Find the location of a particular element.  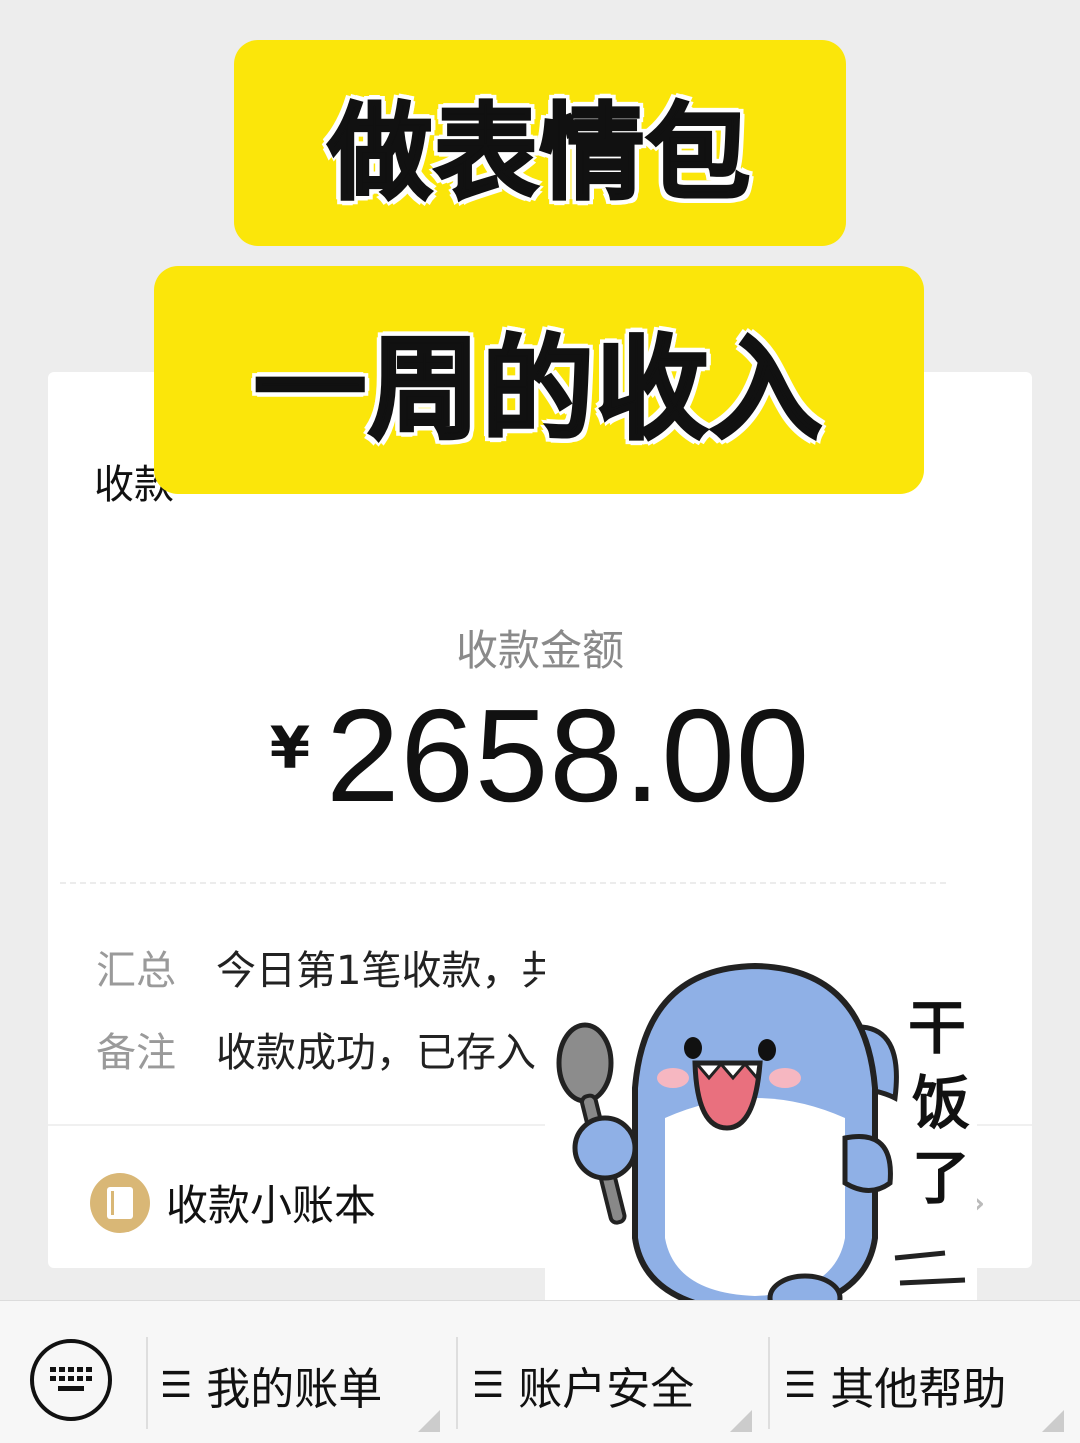

keyboard-icon is located at coordinates (71, 1380).